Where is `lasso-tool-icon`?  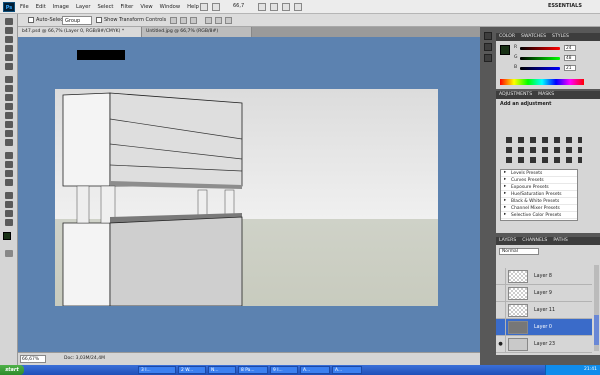
lasso-tool-icon is located at coordinates (9, 39).